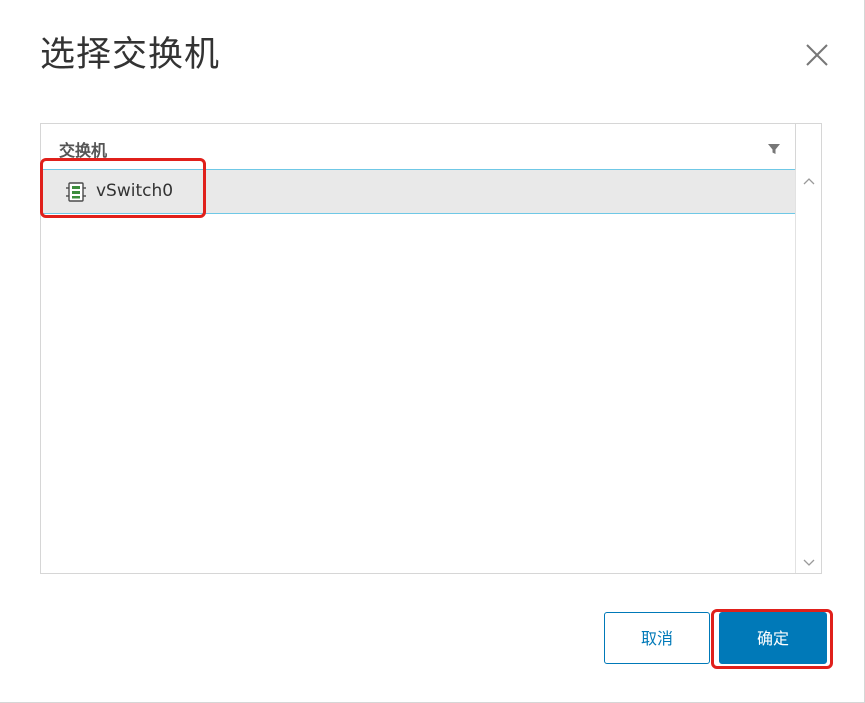  I want to click on filter-icon, so click(774, 149).